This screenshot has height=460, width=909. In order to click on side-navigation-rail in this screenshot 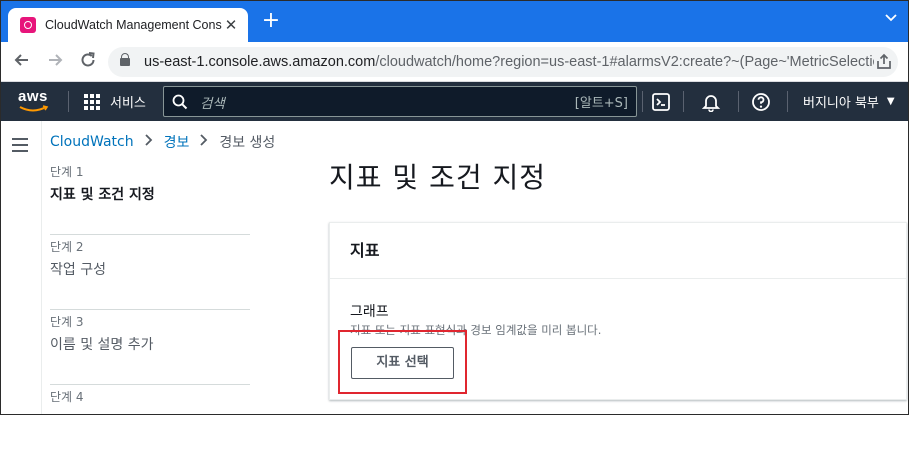, I will do `click(21, 268)`.